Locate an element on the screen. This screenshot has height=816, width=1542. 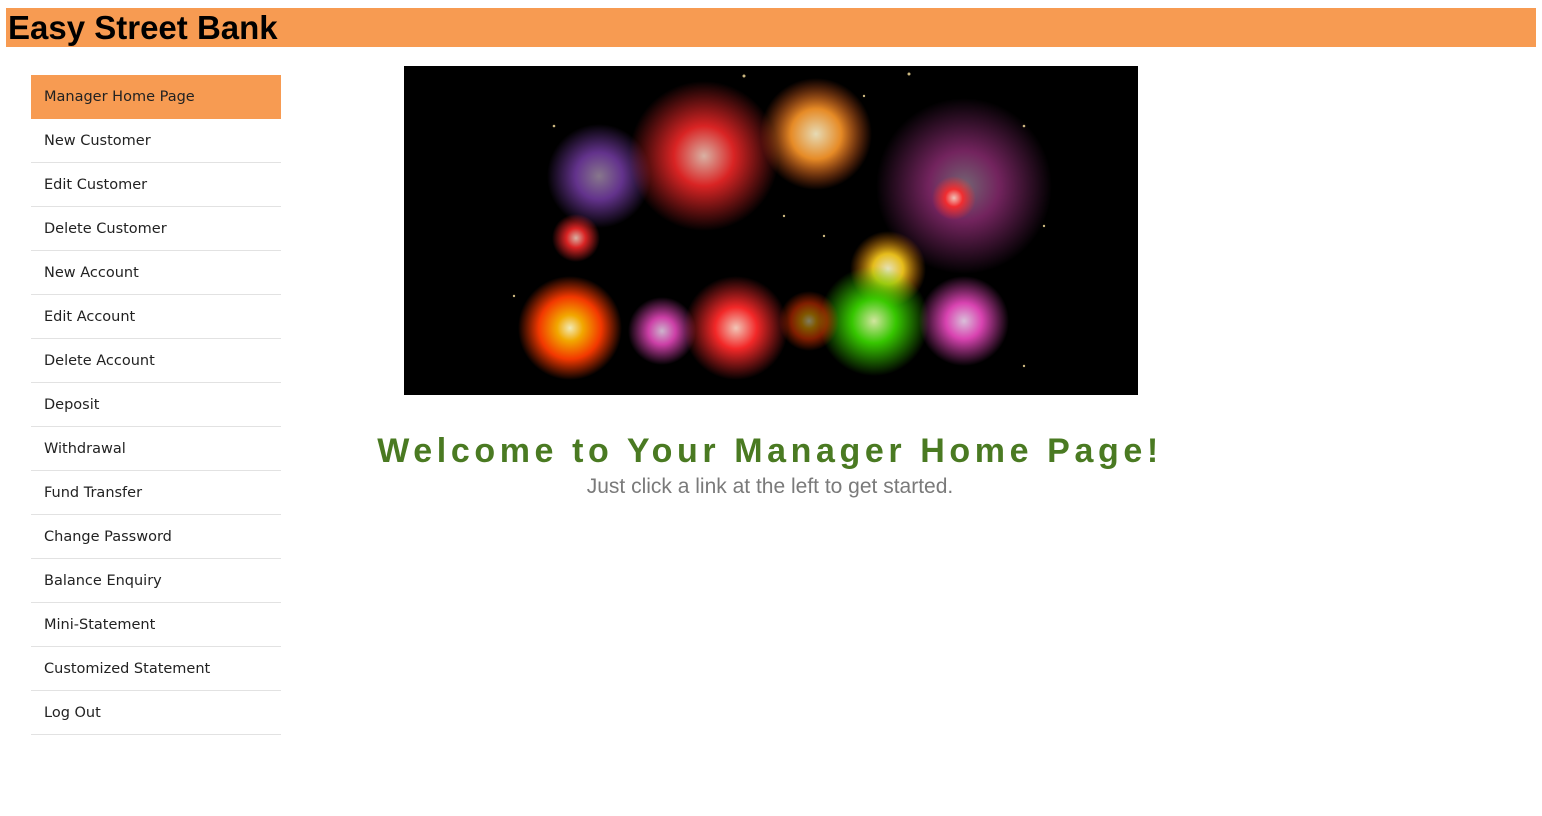
sidebar-item-deposit: Deposit is located at coordinates (156, 405).